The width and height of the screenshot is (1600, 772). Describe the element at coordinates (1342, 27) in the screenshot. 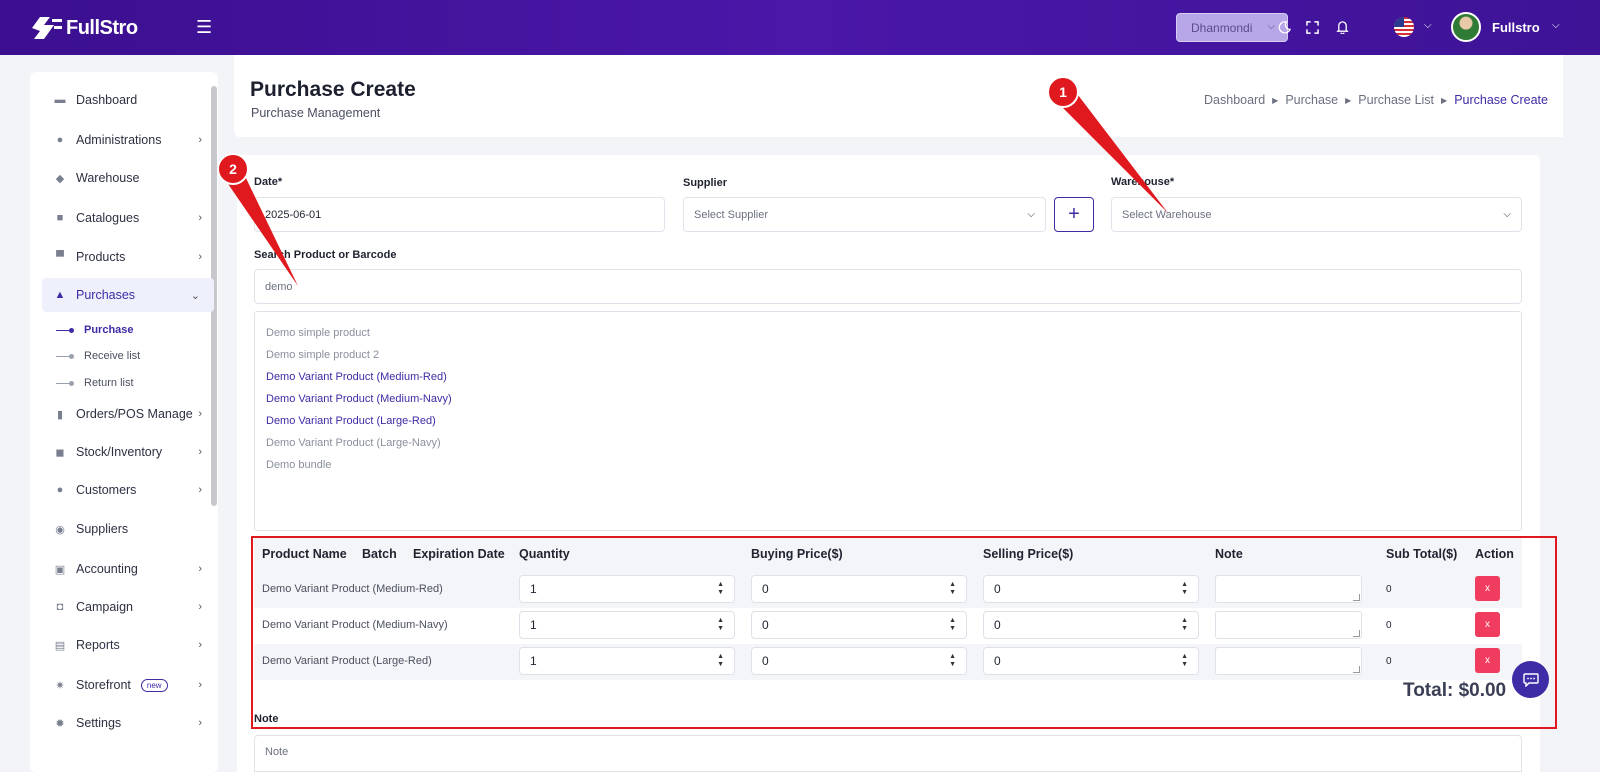

I see `bell-icon` at that location.